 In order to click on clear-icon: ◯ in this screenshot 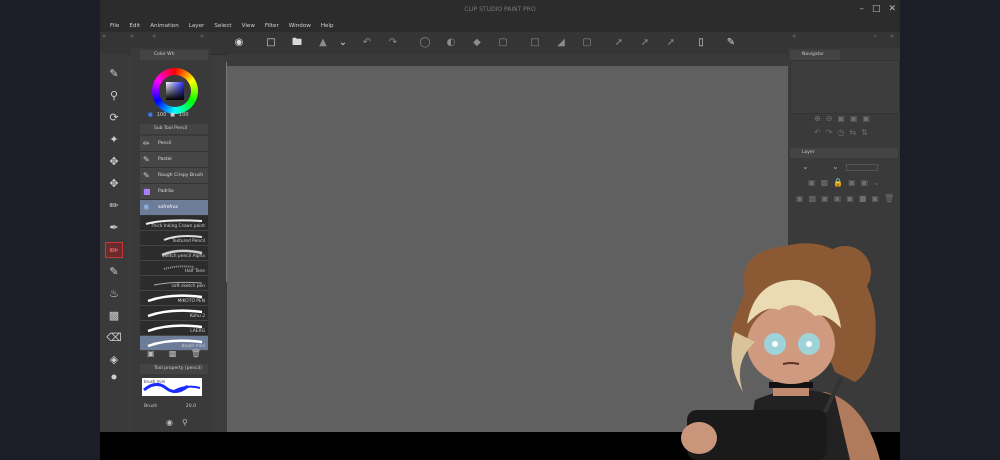, I will do `click(425, 43)`.